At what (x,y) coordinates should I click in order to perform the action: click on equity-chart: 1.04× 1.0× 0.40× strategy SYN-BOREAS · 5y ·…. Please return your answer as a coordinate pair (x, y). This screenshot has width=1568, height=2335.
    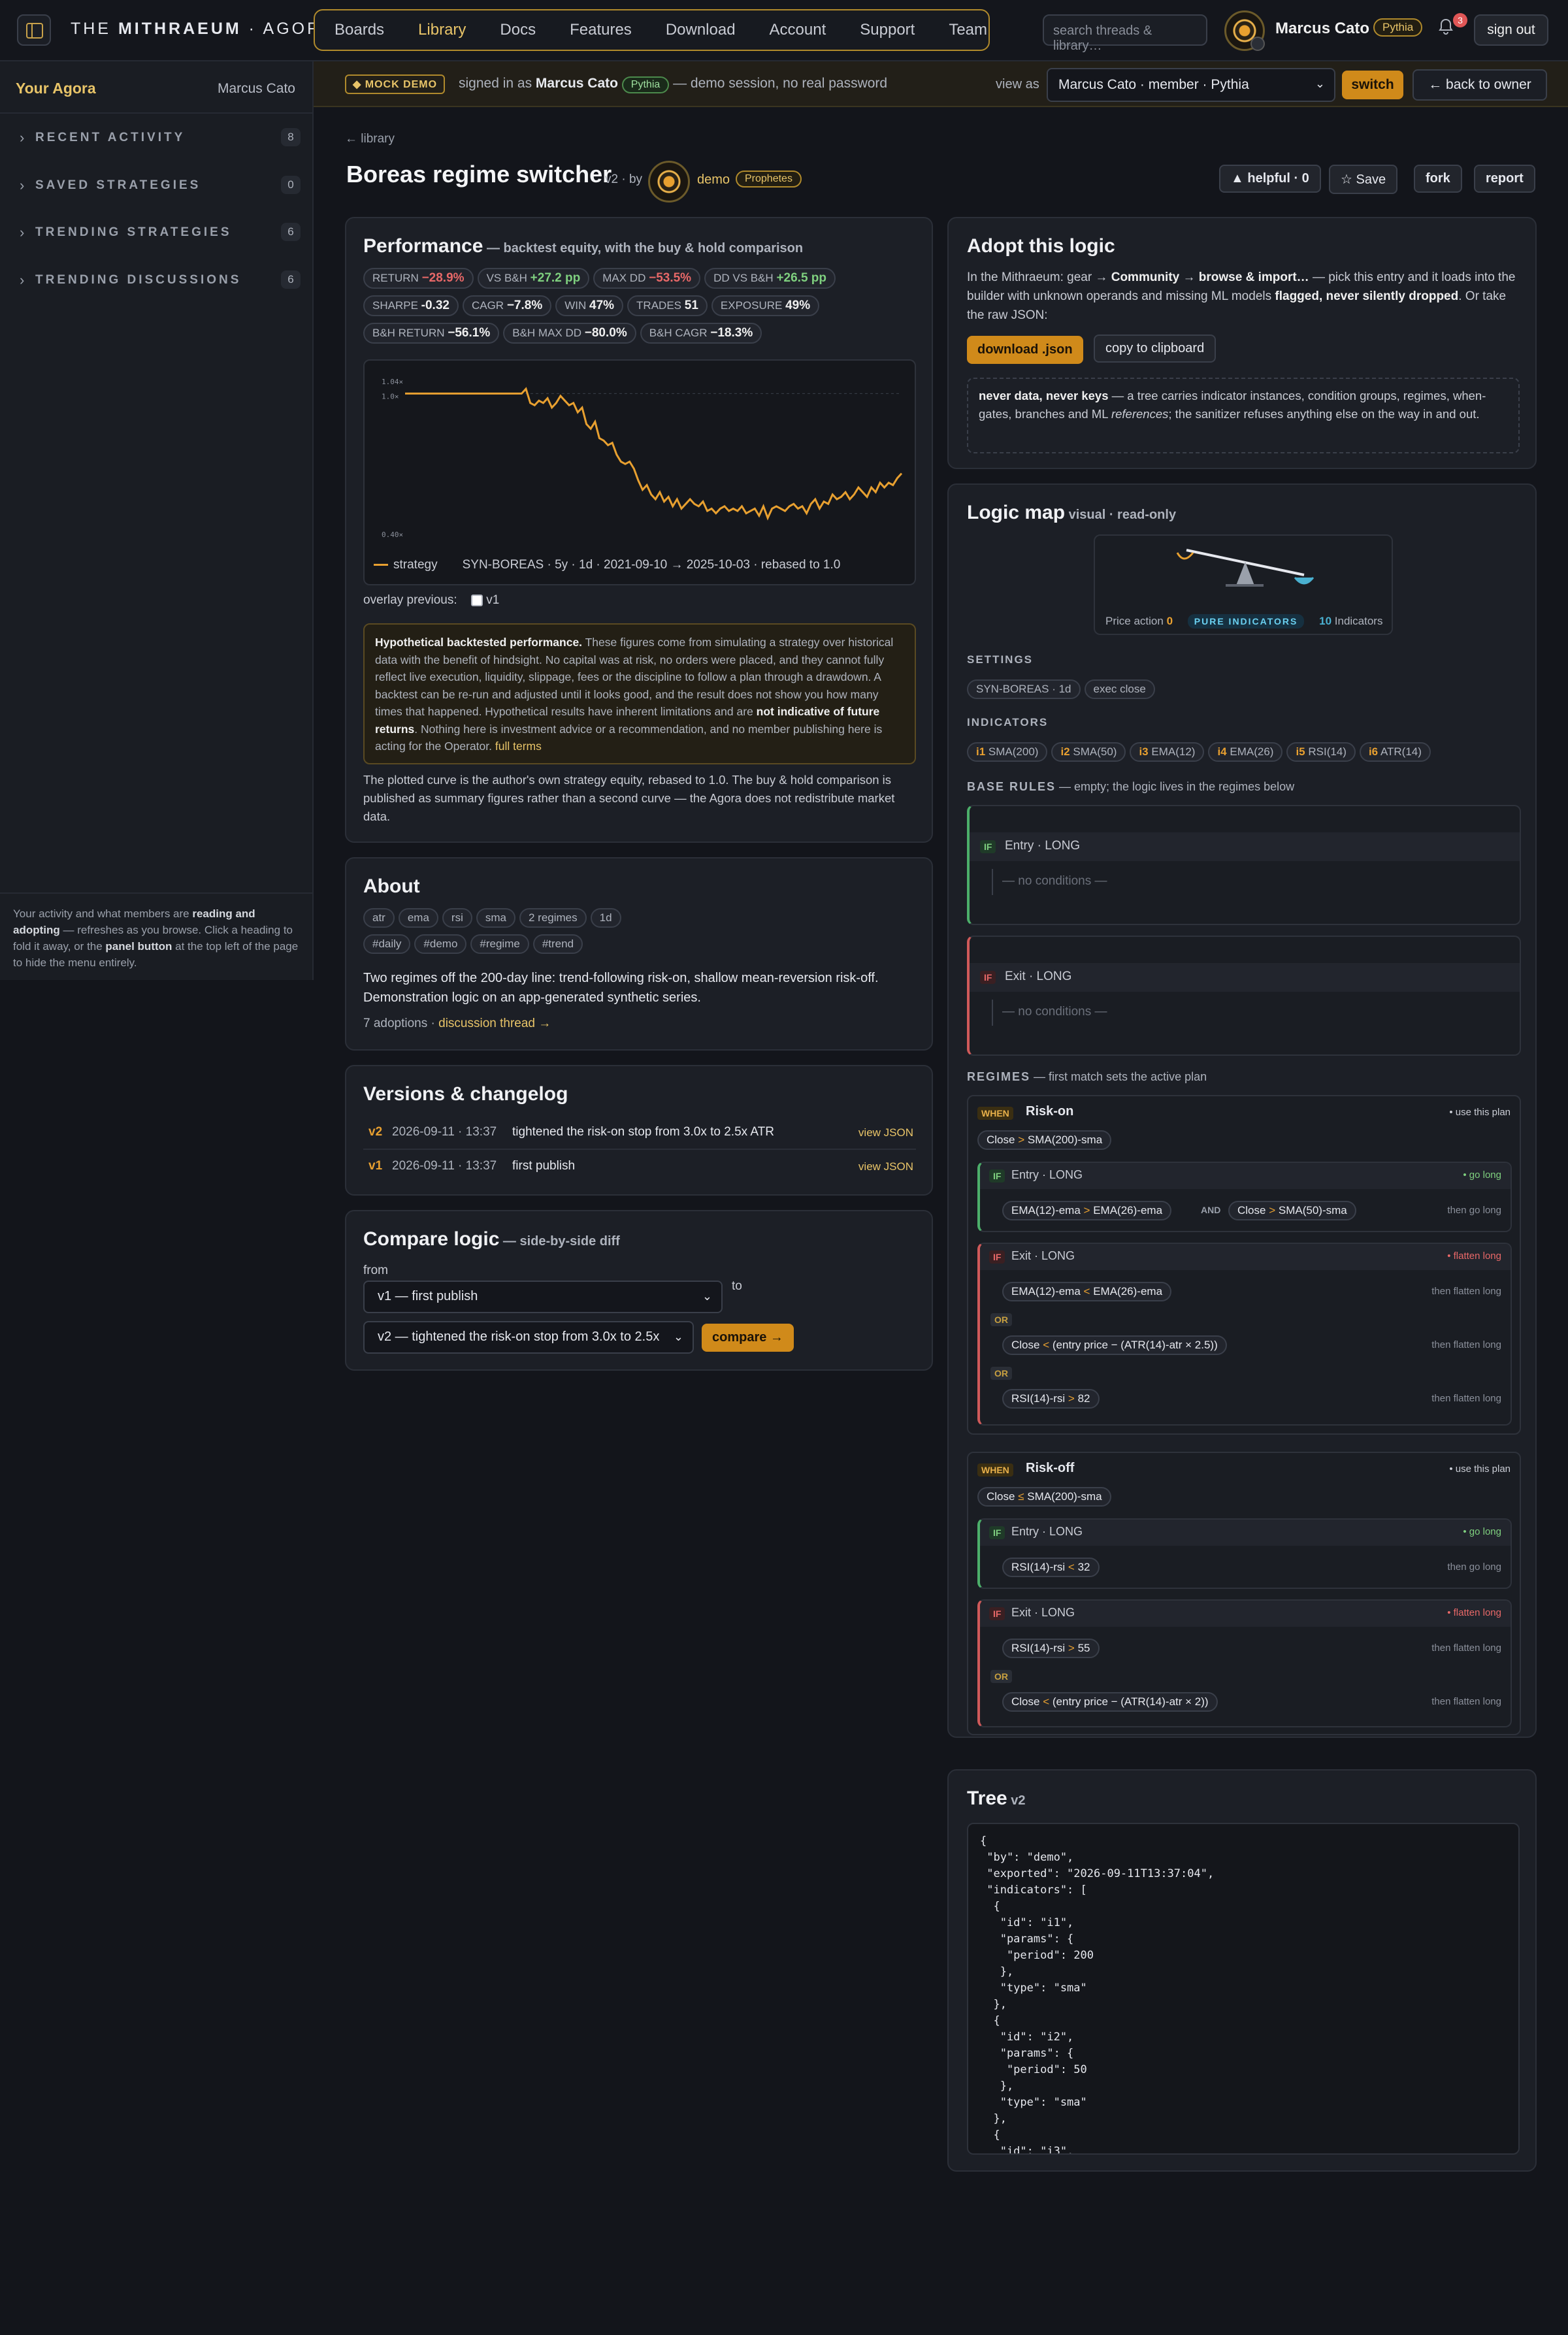
    Looking at the image, I should click on (639, 472).